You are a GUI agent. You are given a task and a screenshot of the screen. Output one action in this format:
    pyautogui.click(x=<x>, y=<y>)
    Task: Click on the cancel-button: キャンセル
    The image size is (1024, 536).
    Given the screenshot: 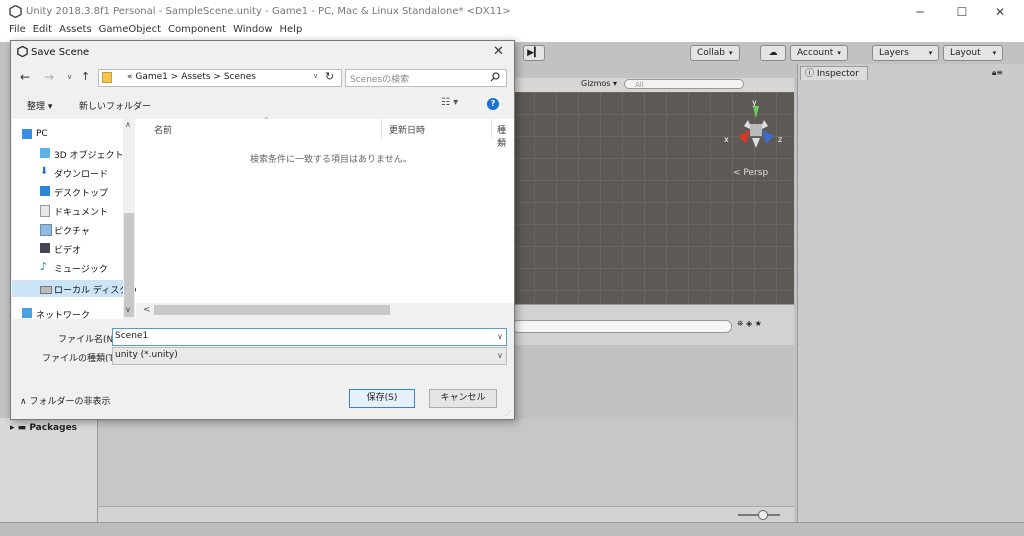 What is the action you would take?
    pyautogui.click(x=463, y=398)
    